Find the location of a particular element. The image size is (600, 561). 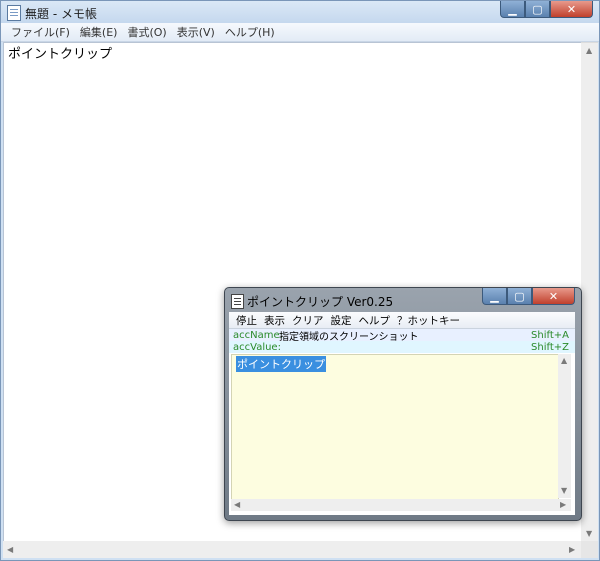

pointclip-vertical-scrollbar: ▲ ▼ is located at coordinates (564, 426).